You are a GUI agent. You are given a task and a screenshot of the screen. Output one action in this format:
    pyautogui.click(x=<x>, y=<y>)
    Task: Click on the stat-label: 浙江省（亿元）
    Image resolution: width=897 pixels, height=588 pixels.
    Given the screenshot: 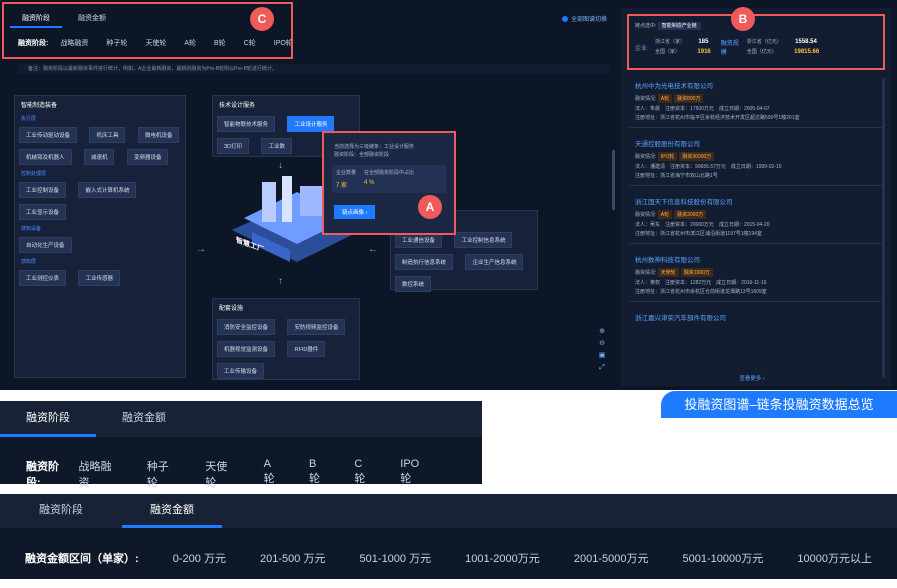 What is the action you would take?
    pyautogui.click(x=764, y=42)
    